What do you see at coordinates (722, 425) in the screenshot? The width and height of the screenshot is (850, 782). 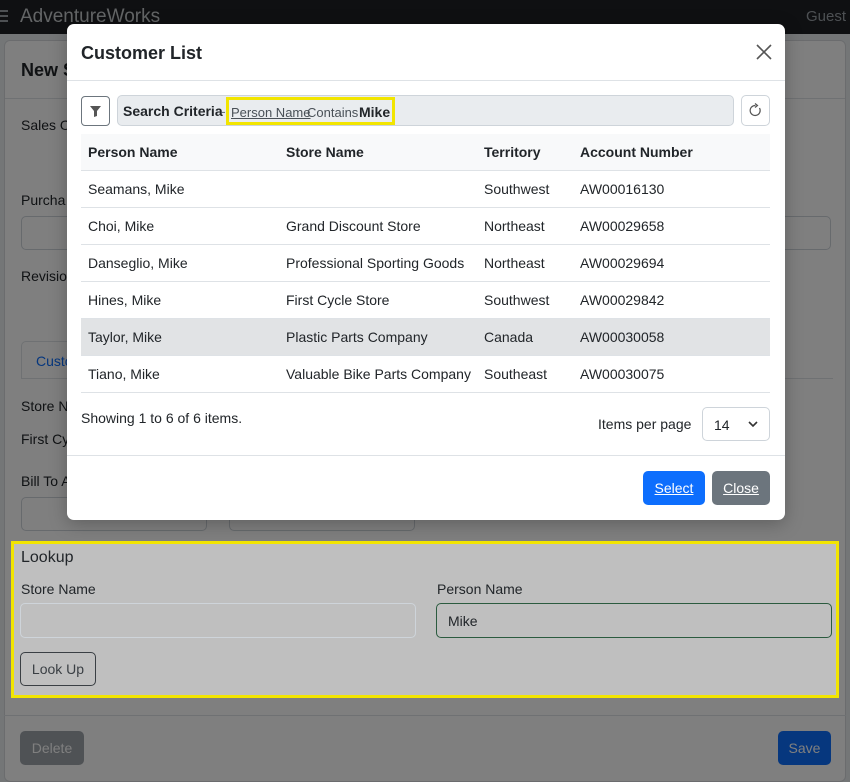 I see `items-per-page-value: 14` at bounding box center [722, 425].